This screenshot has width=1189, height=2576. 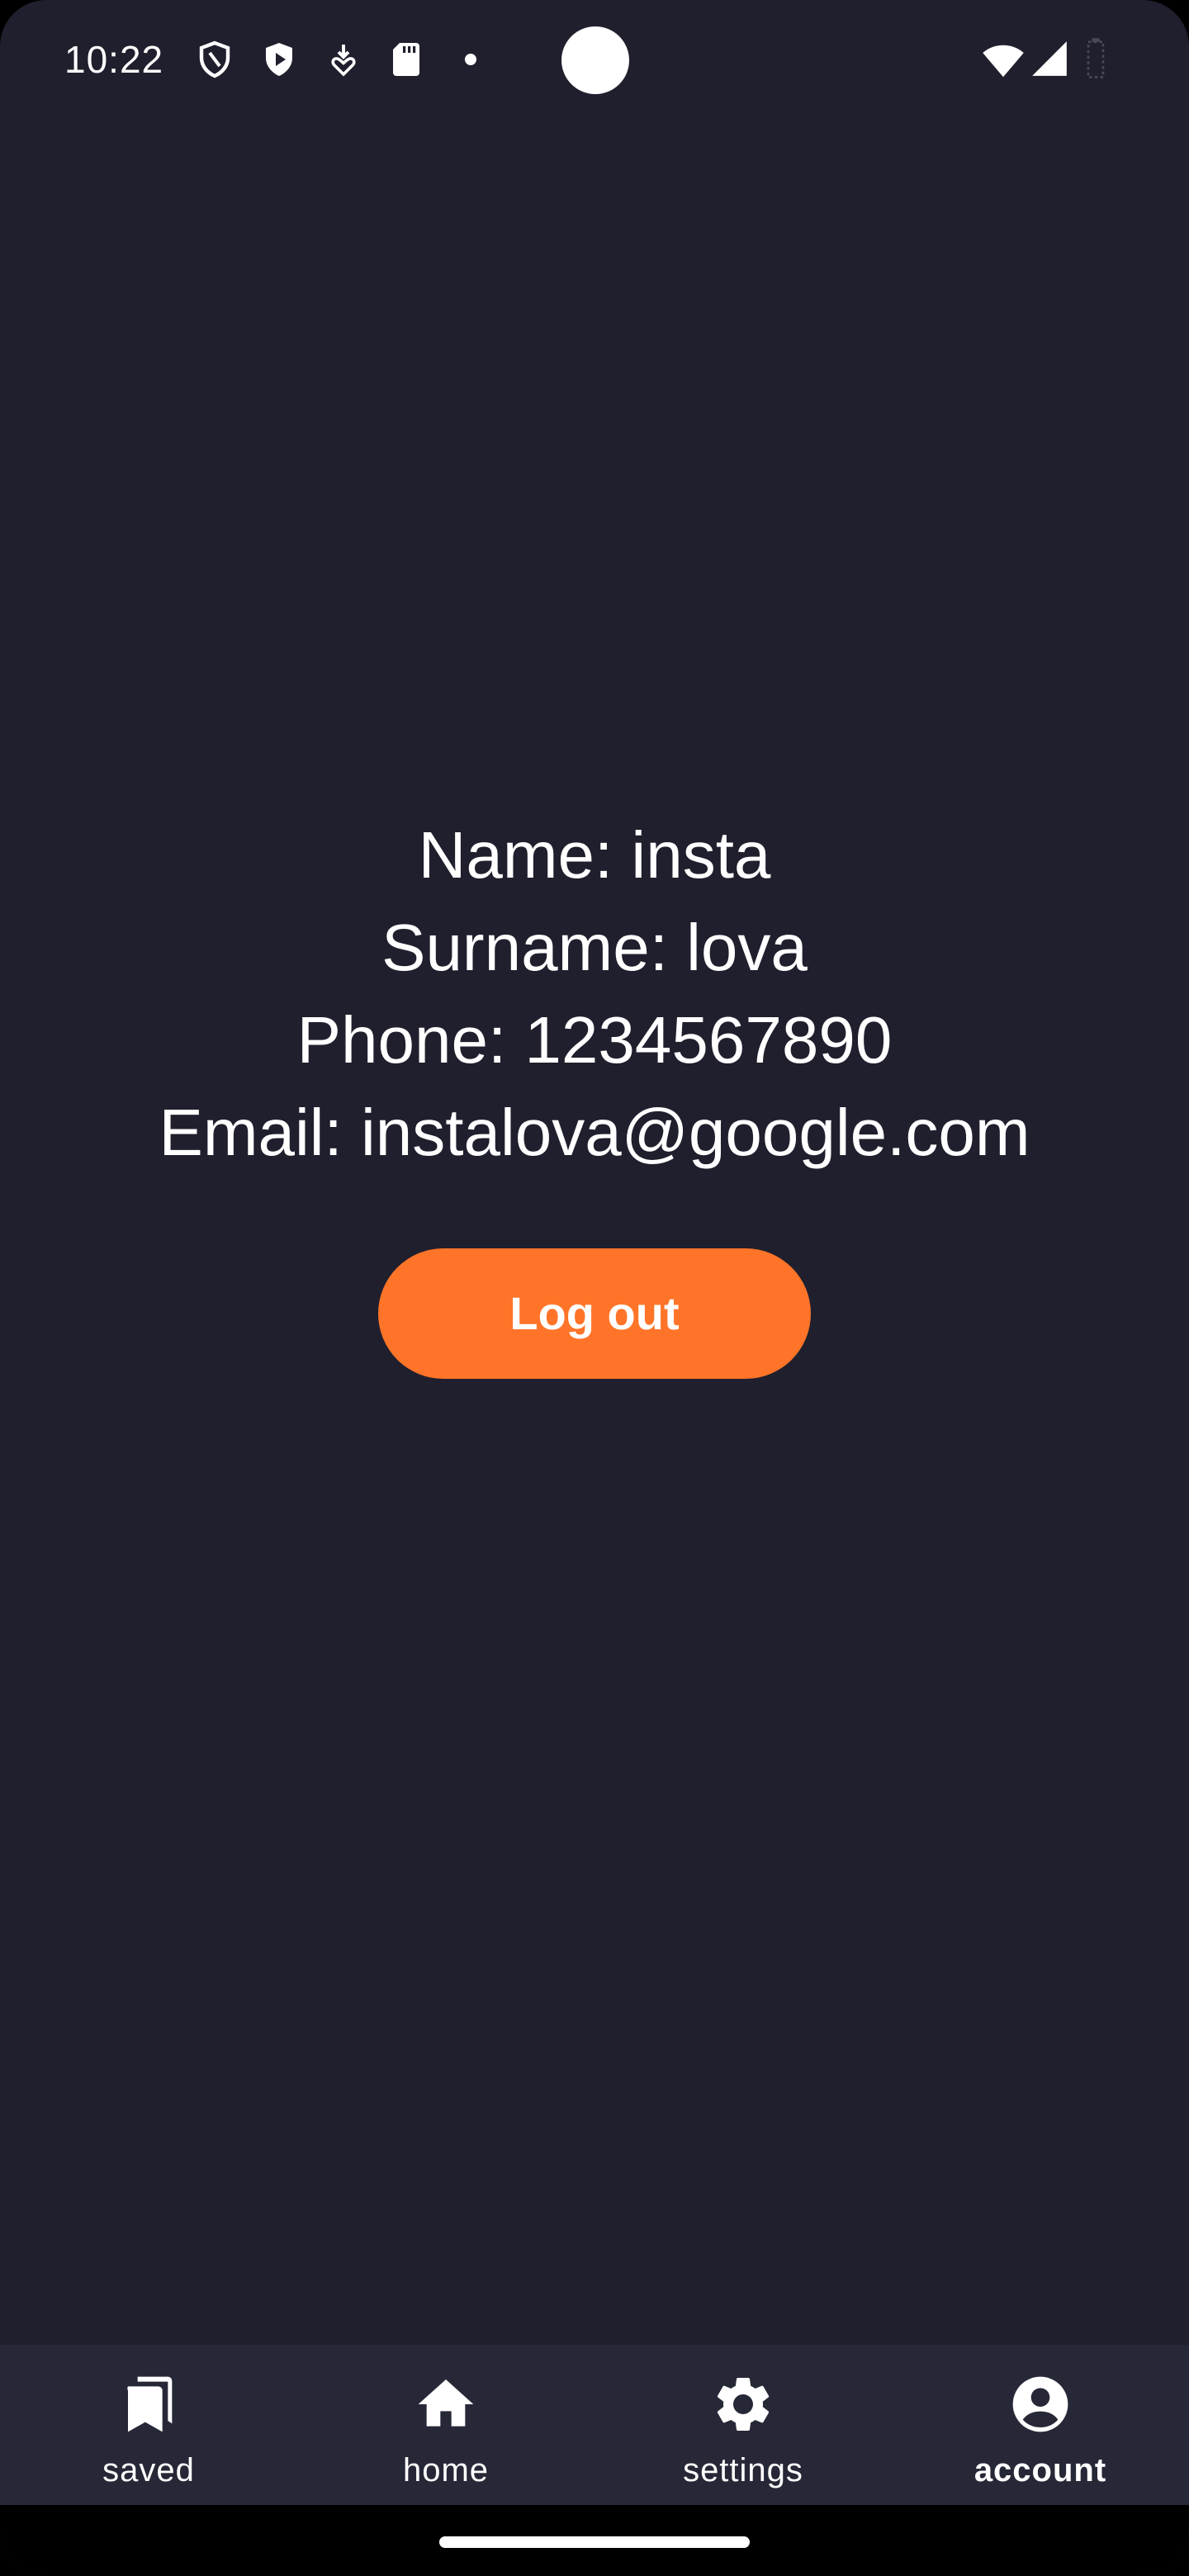 I want to click on nav-item-account: account, so click(x=1040, y=2425).